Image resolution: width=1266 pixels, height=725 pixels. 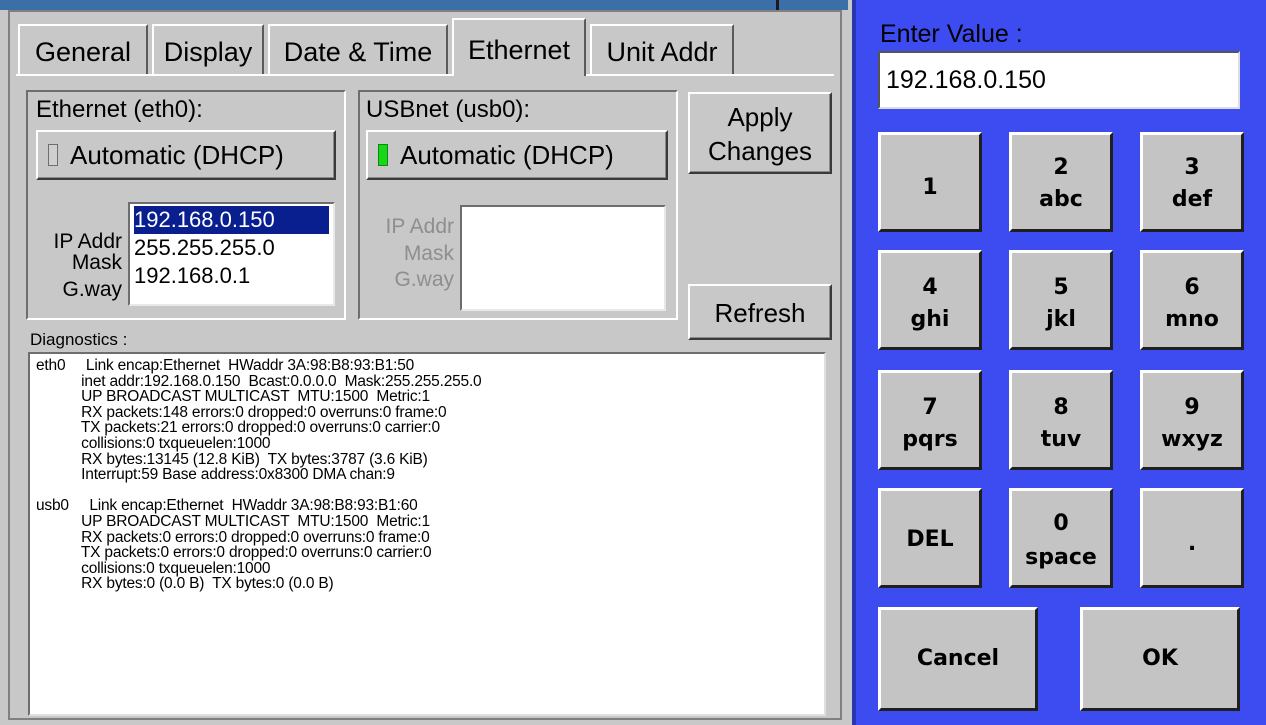 I want to click on ok-label: OK, so click(x=1160, y=658).